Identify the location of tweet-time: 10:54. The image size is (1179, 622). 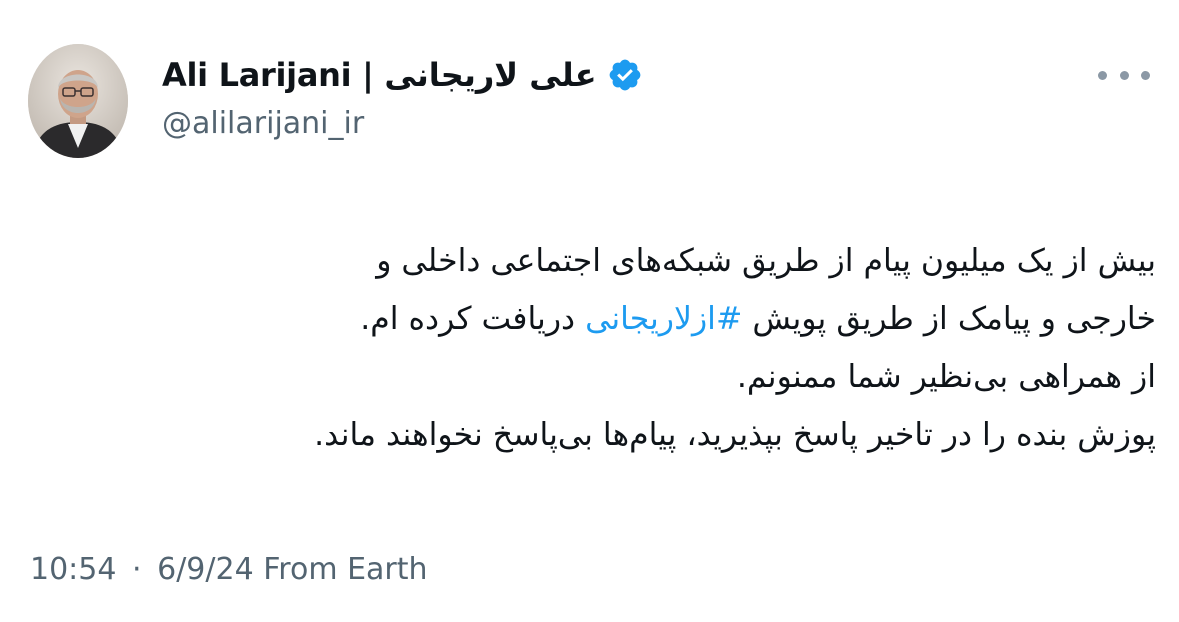
(73, 569).